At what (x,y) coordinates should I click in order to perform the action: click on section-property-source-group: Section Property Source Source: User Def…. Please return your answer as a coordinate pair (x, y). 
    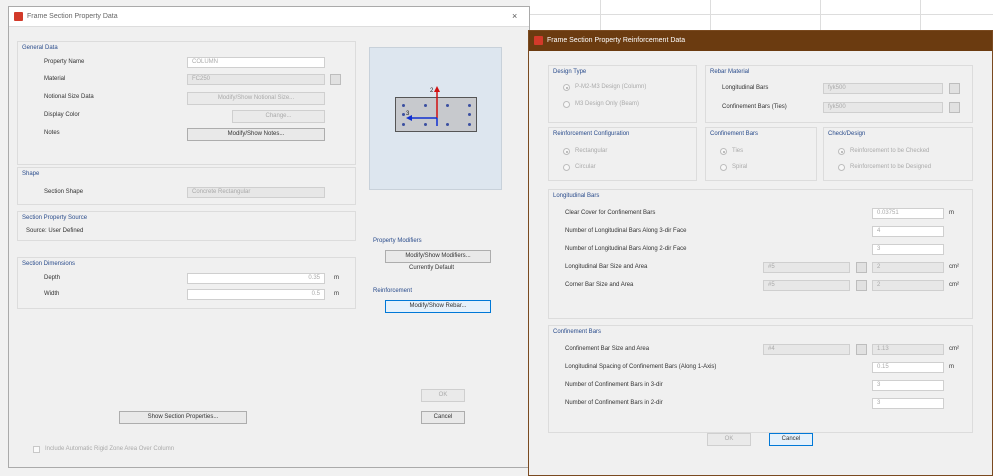
    Looking at the image, I should click on (186, 226).